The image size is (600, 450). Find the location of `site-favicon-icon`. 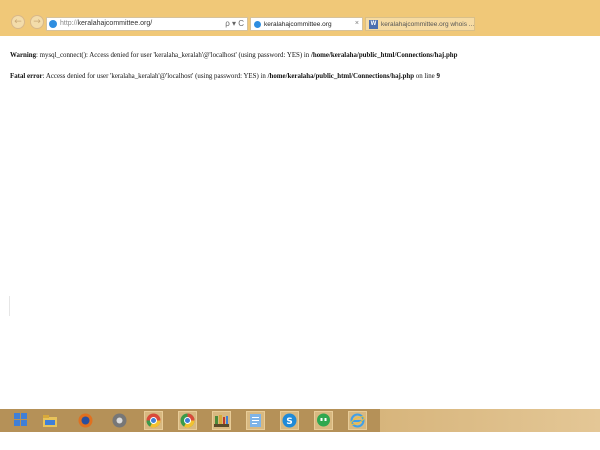

site-favicon-icon is located at coordinates (53, 24).